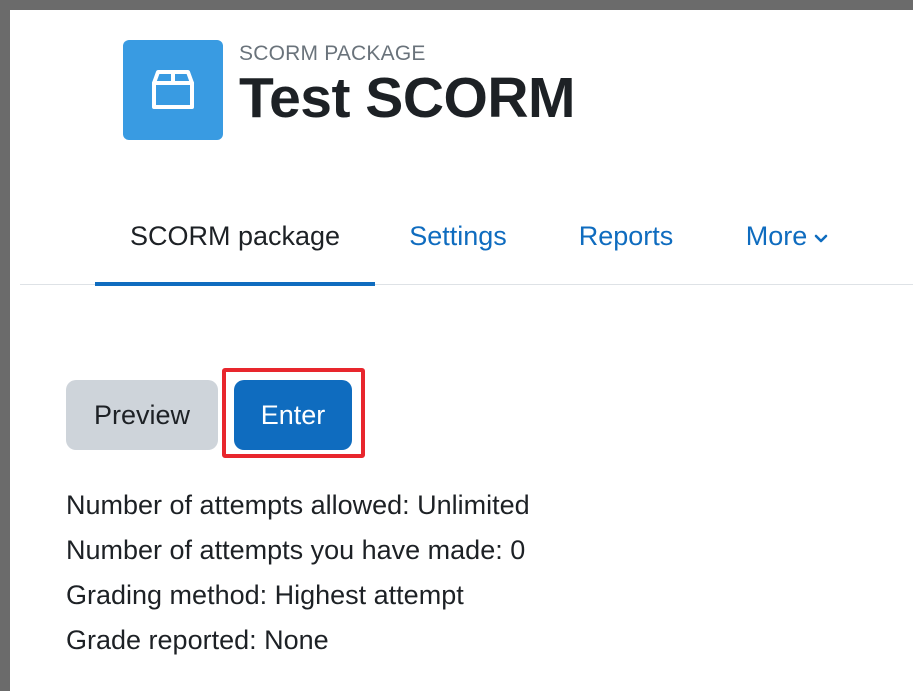 This screenshot has width=913, height=691. I want to click on tab-reports: Reports, so click(626, 236).